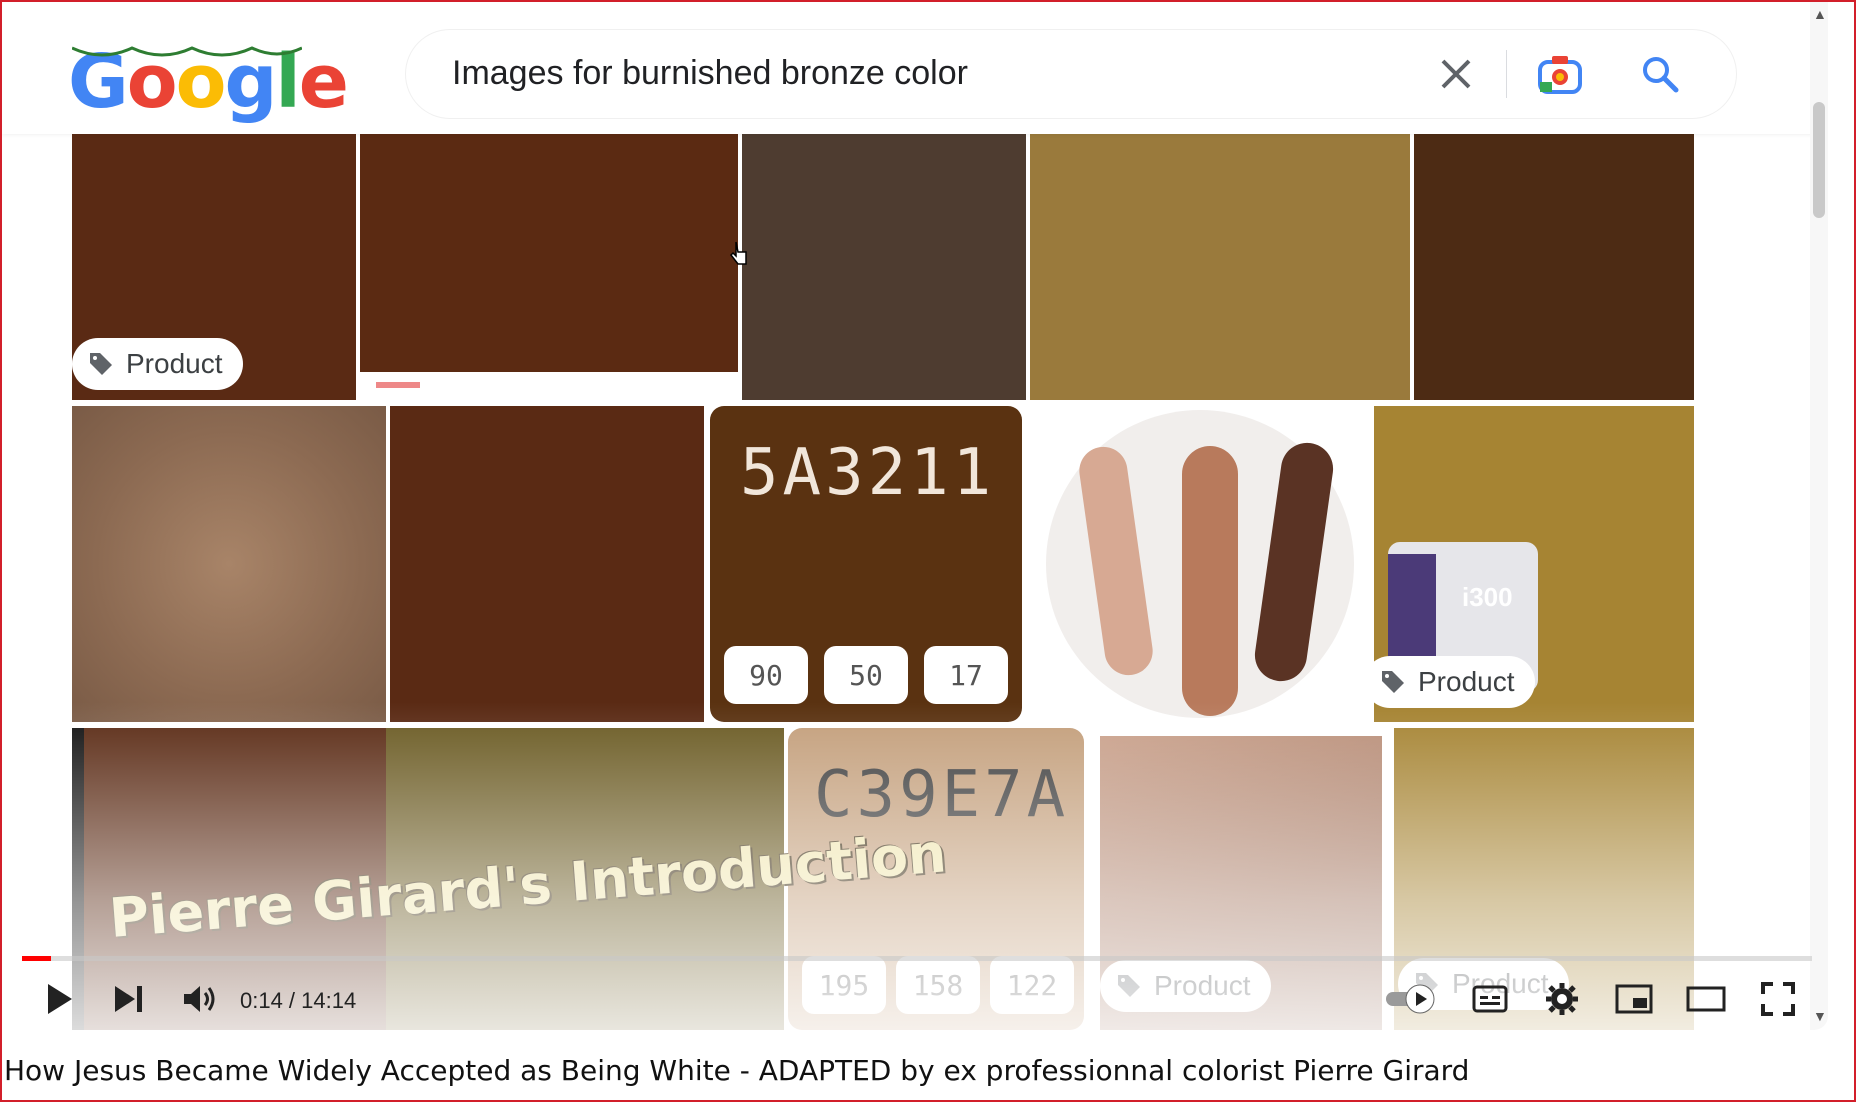 Image resolution: width=1856 pixels, height=1102 pixels. I want to click on time-display: 0:14 / 14:14, so click(298, 1000).